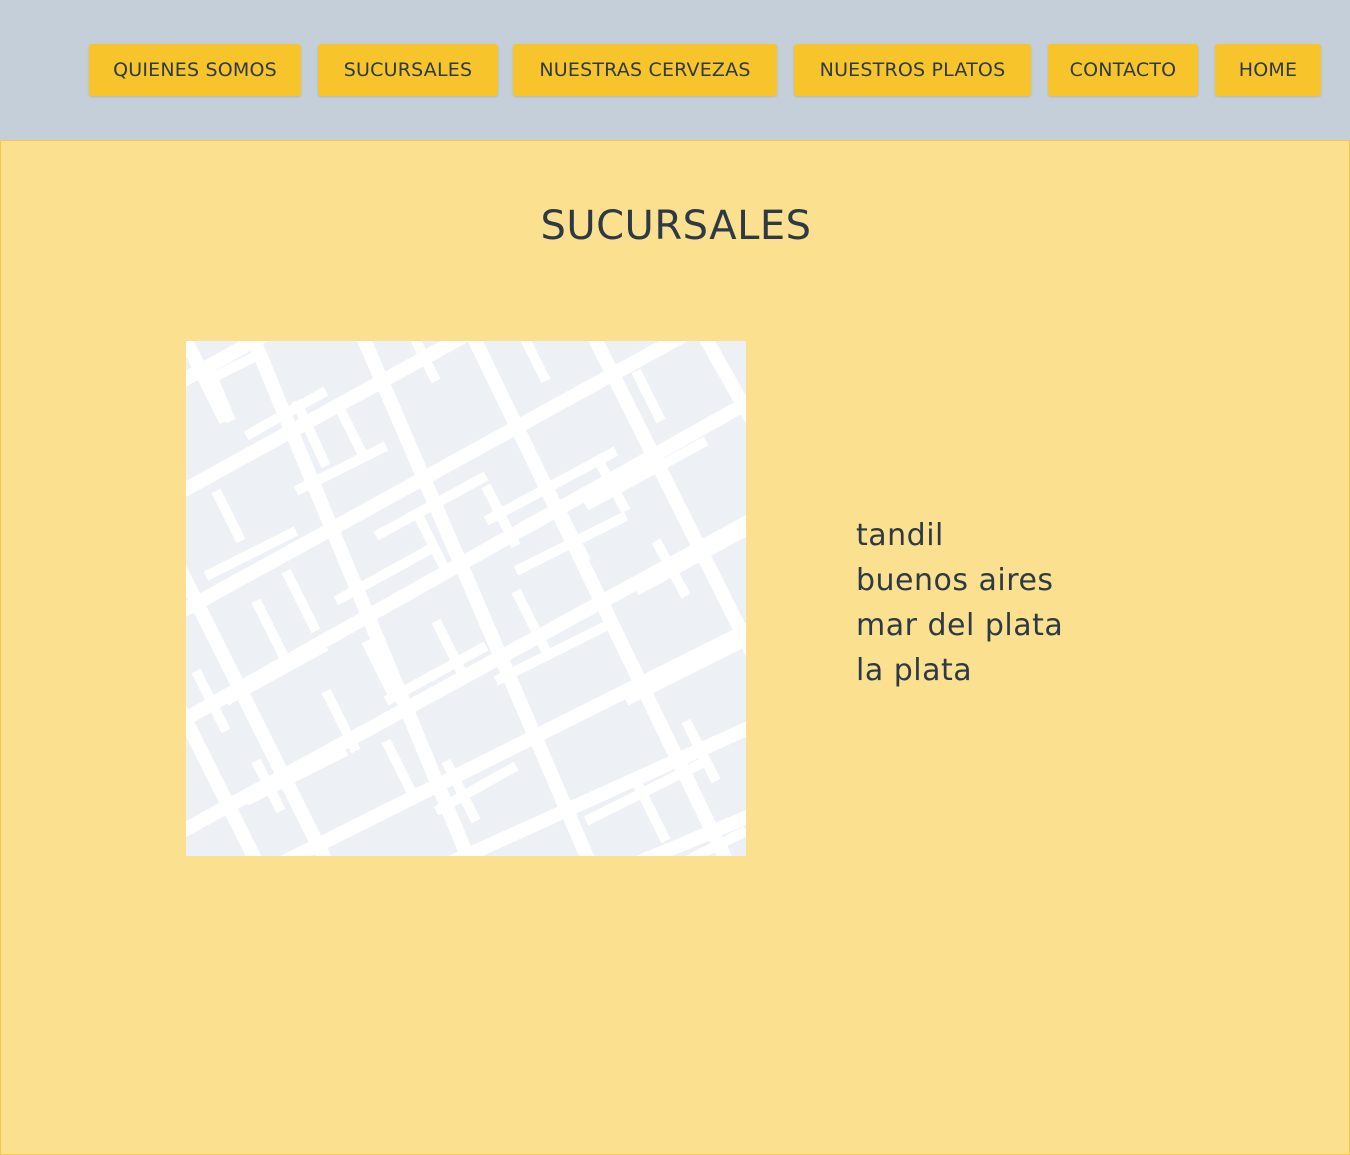 This screenshot has width=1350, height=1155. What do you see at coordinates (1123, 70) in the screenshot?
I see `nav-contacto-button: CONTACTO` at bounding box center [1123, 70].